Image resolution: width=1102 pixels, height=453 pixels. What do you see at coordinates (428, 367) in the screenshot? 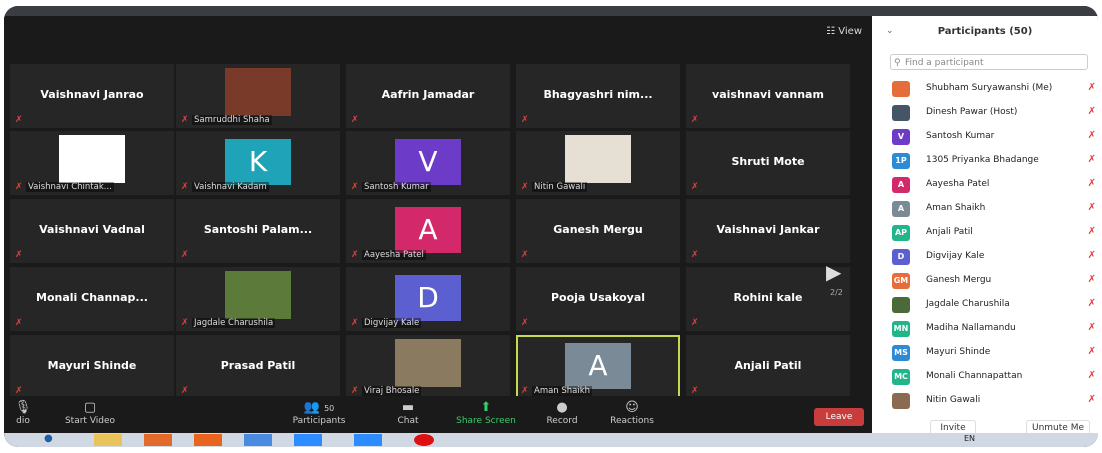
I see `video-tile: ✗ Viraj Bhosale` at bounding box center [428, 367].